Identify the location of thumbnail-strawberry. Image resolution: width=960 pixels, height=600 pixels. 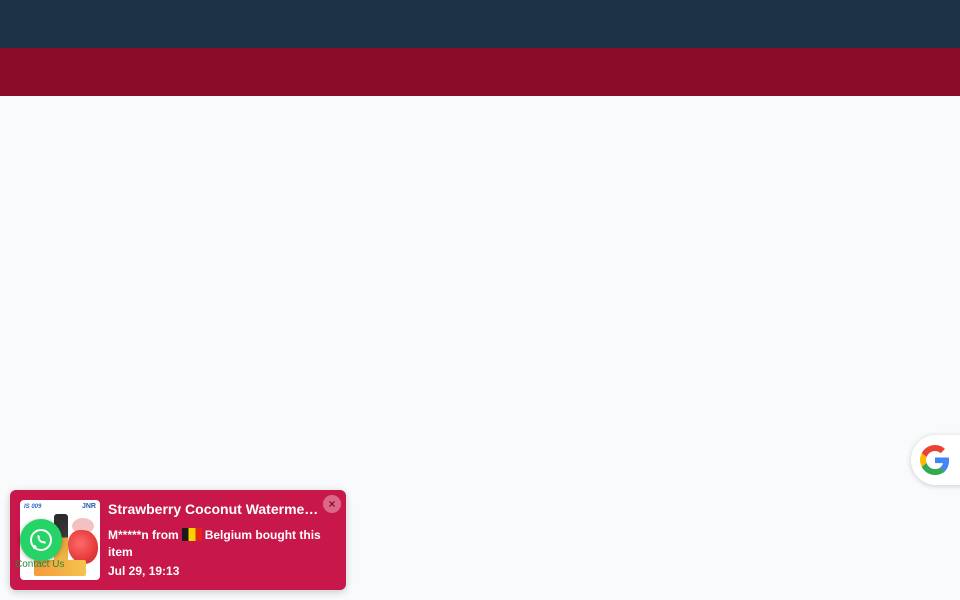
(83, 547).